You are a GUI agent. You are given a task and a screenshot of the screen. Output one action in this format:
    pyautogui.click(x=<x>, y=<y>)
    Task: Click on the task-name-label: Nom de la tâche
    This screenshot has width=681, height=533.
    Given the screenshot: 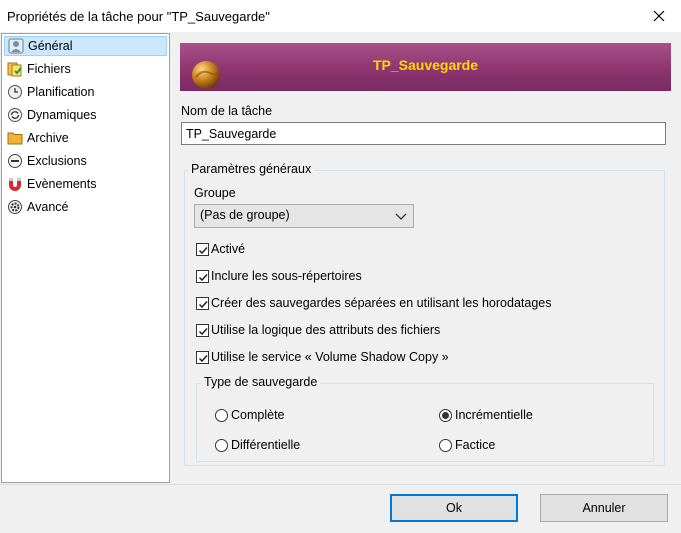 What is the action you would take?
    pyautogui.click(x=227, y=111)
    